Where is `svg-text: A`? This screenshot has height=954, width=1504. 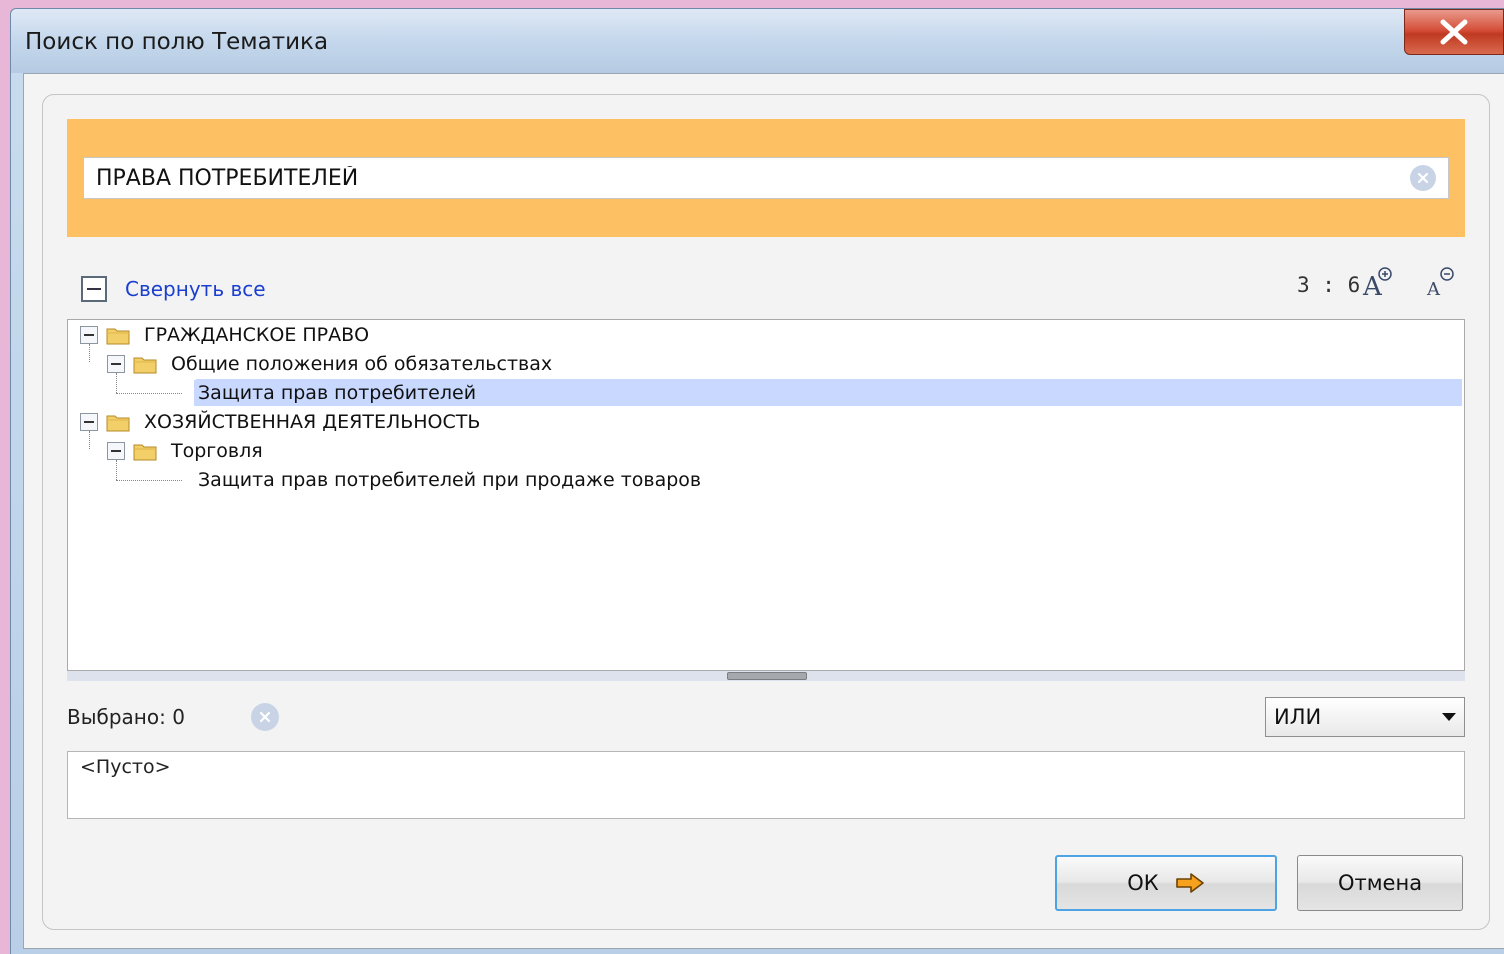 svg-text: A is located at coordinates (1433, 289).